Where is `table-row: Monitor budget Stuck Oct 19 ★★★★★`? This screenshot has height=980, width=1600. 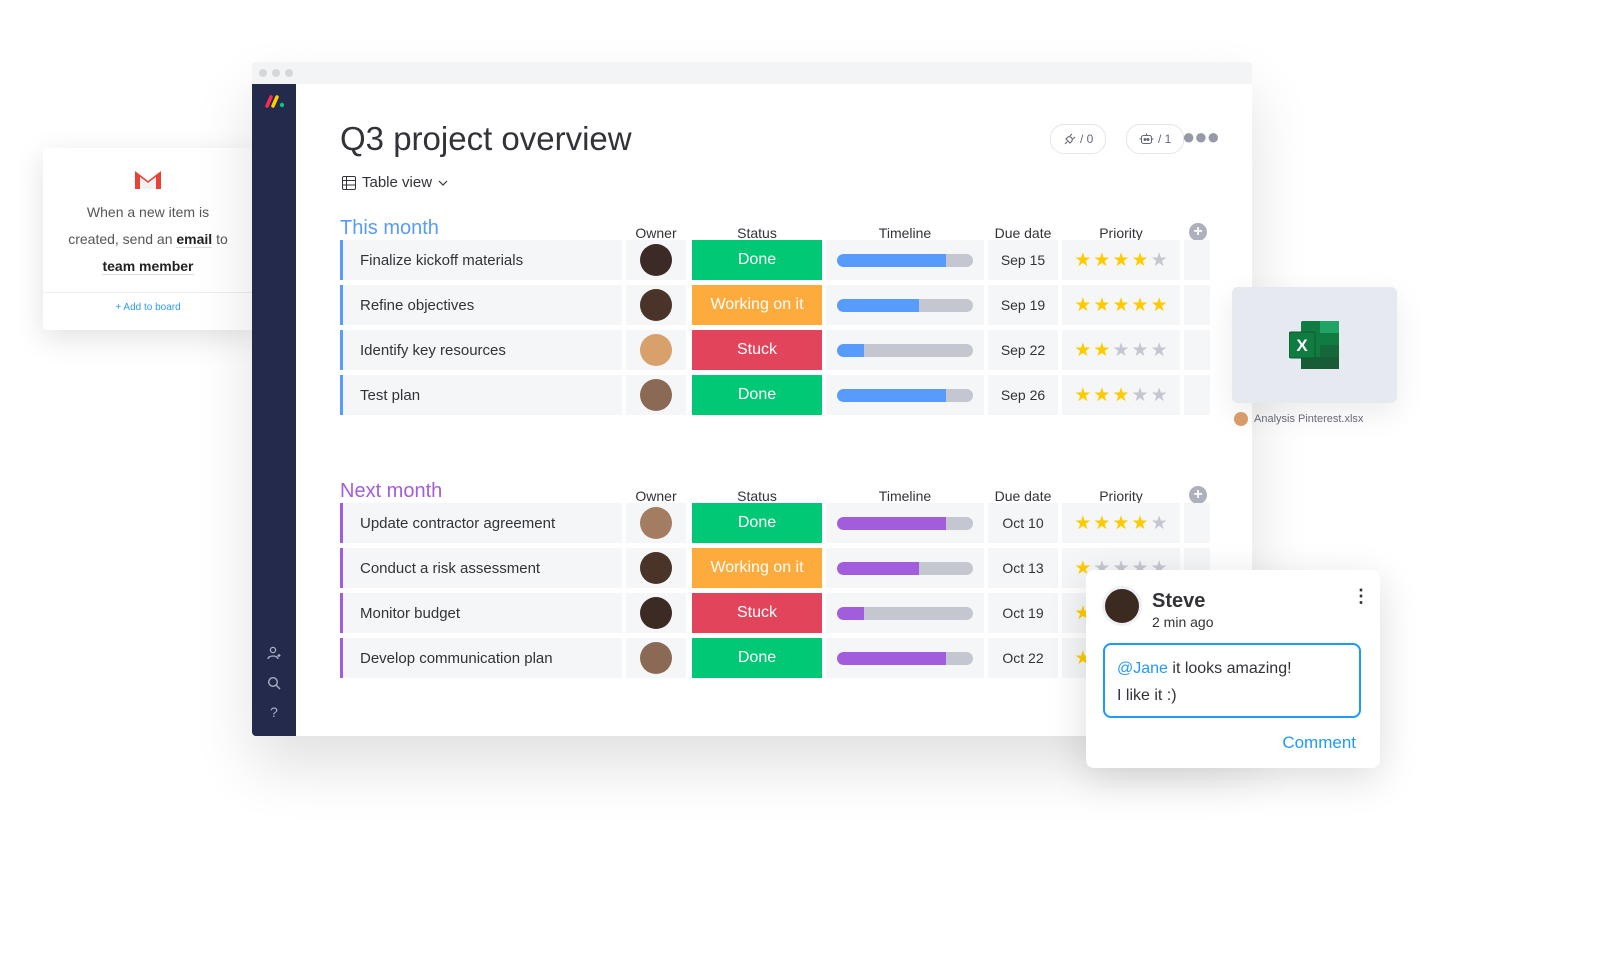
table-row: Monitor budget Stuck Oct 19 ★★★★★ is located at coordinates (775, 613).